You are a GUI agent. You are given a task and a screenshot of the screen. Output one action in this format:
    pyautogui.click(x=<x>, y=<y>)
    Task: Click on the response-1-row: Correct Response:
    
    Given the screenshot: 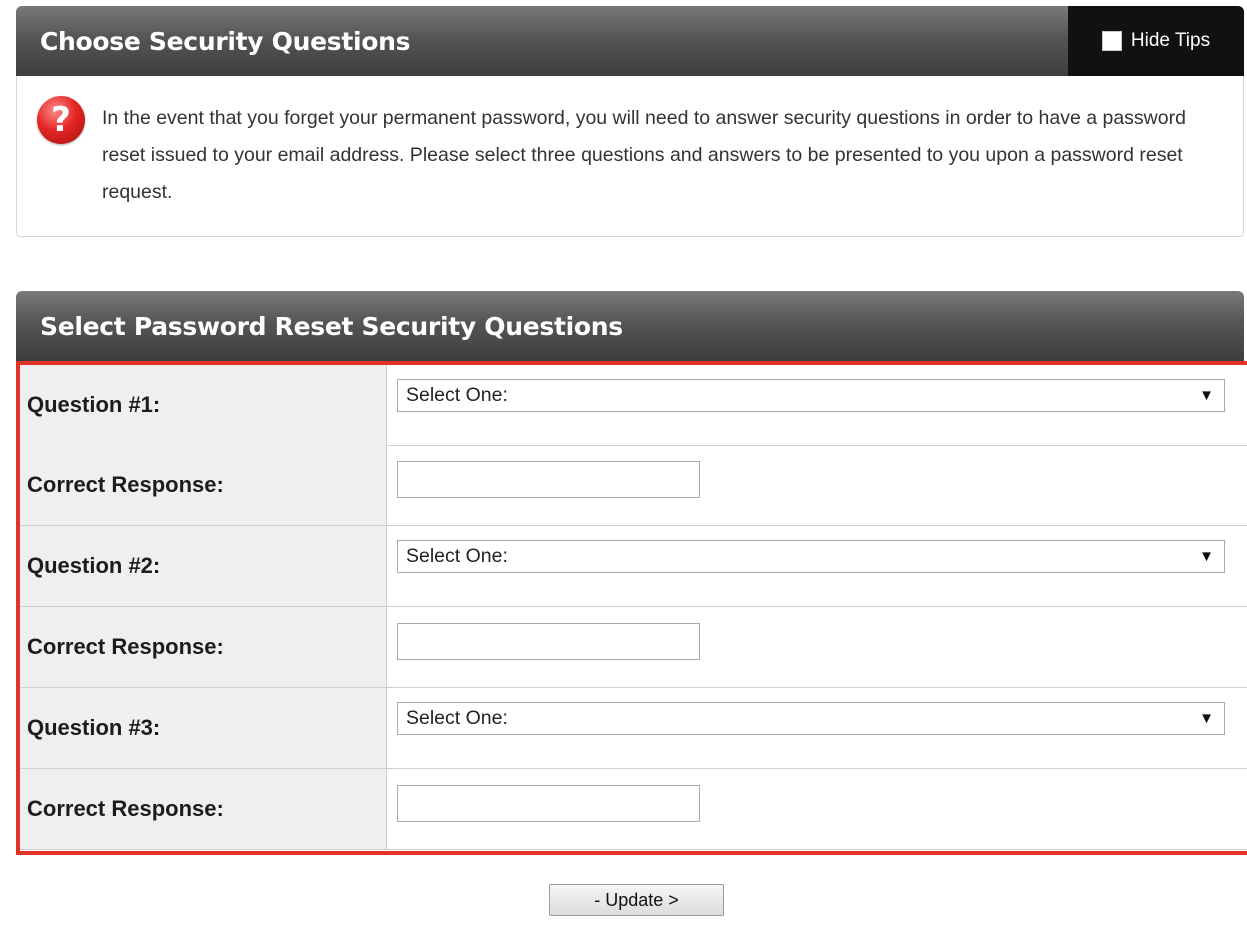 What is the action you would take?
    pyautogui.click(x=633, y=485)
    